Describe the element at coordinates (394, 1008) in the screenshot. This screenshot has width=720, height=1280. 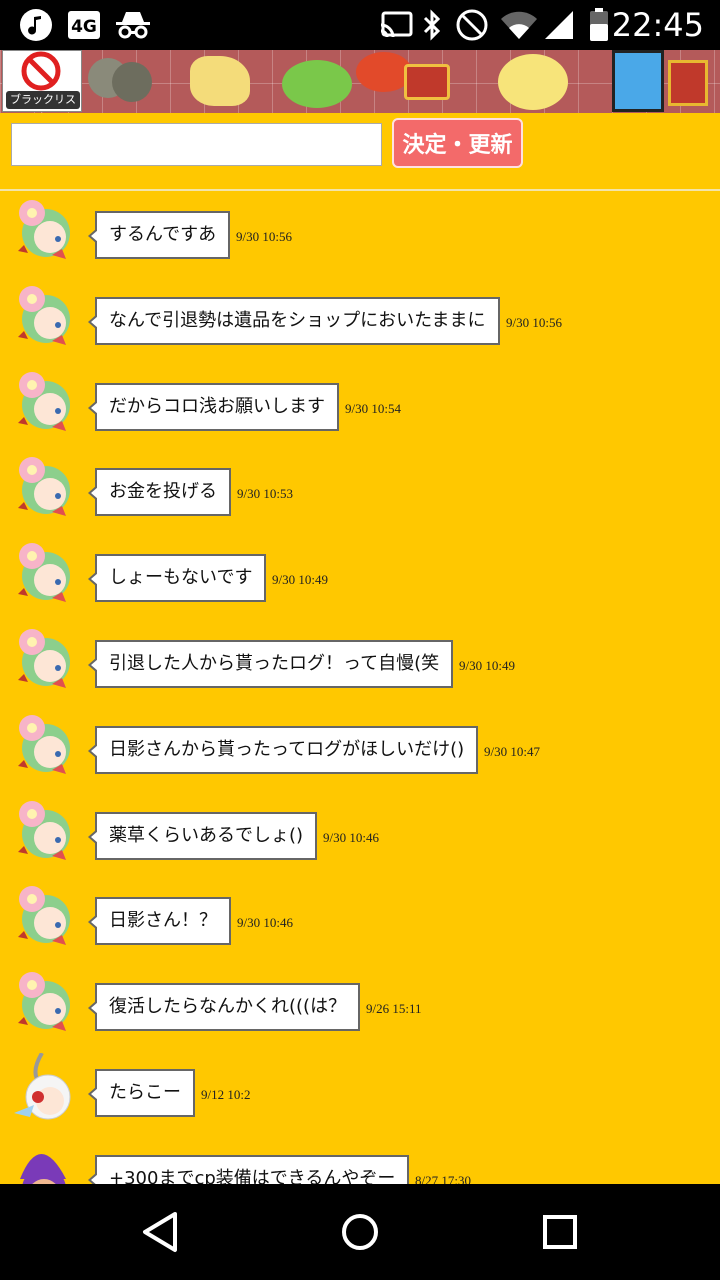
I see `message-timestamp: 9/26 15:11` at that location.